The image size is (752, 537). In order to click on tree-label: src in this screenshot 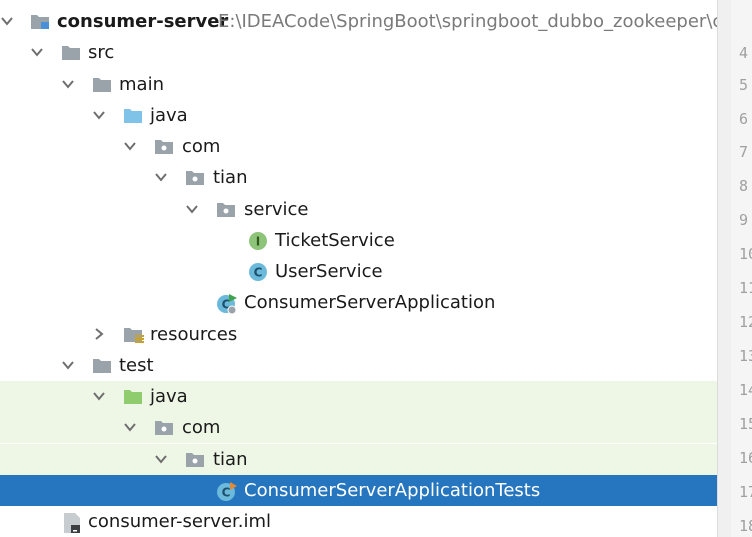, I will do `click(101, 52)`.